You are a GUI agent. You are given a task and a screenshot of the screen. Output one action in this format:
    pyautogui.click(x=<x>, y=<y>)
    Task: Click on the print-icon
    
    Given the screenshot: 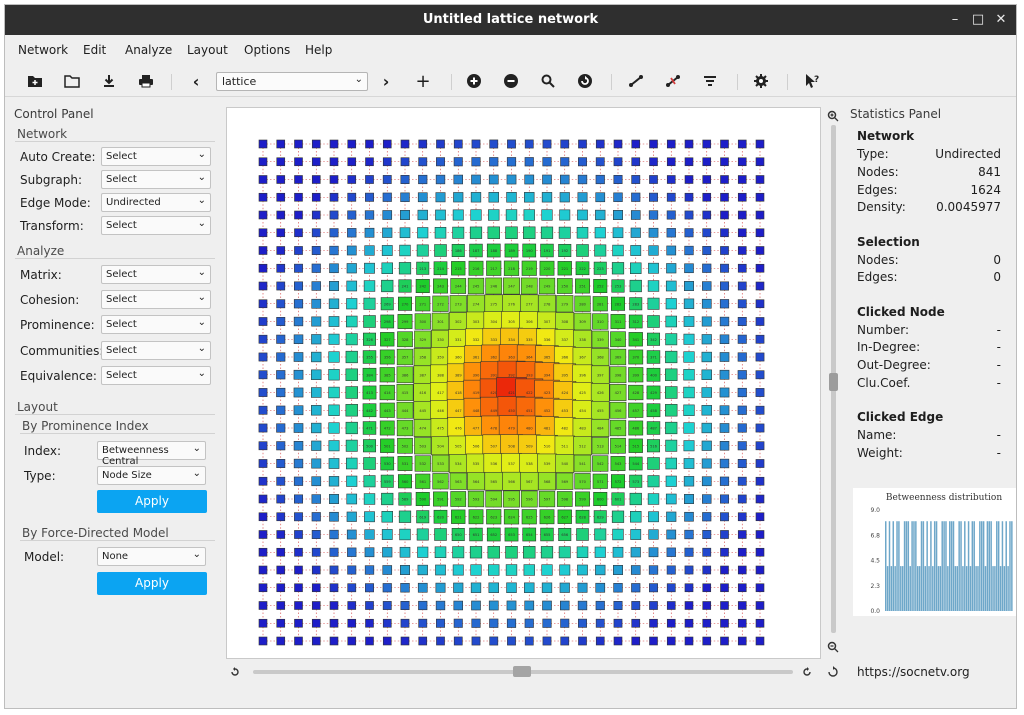 What is the action you would take?
    pyautogui.click(x=146, y=81)
    